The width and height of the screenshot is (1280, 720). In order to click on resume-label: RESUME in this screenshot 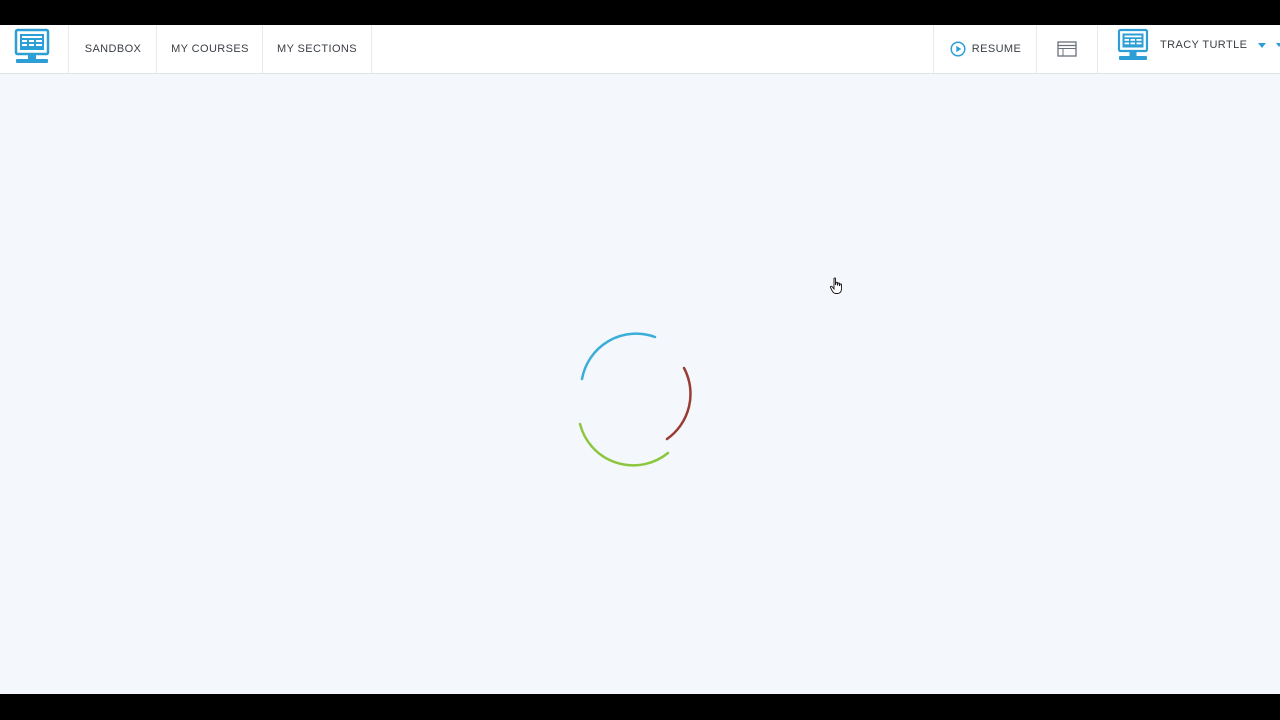, I will do `click(996, 49)`.